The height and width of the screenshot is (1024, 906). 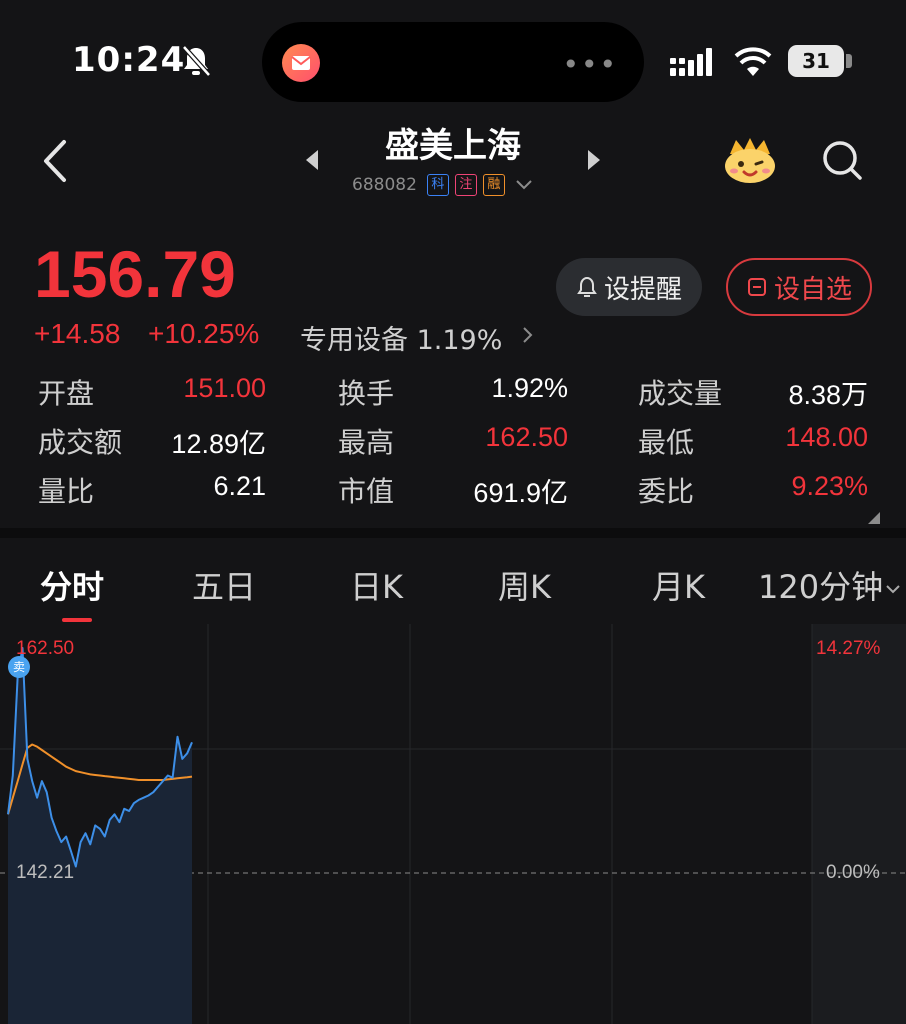 What do you see at coordinates (376, 585) in the screenshot?
I see `tab-daily-k: 日K` at bounding box center [376, 585].